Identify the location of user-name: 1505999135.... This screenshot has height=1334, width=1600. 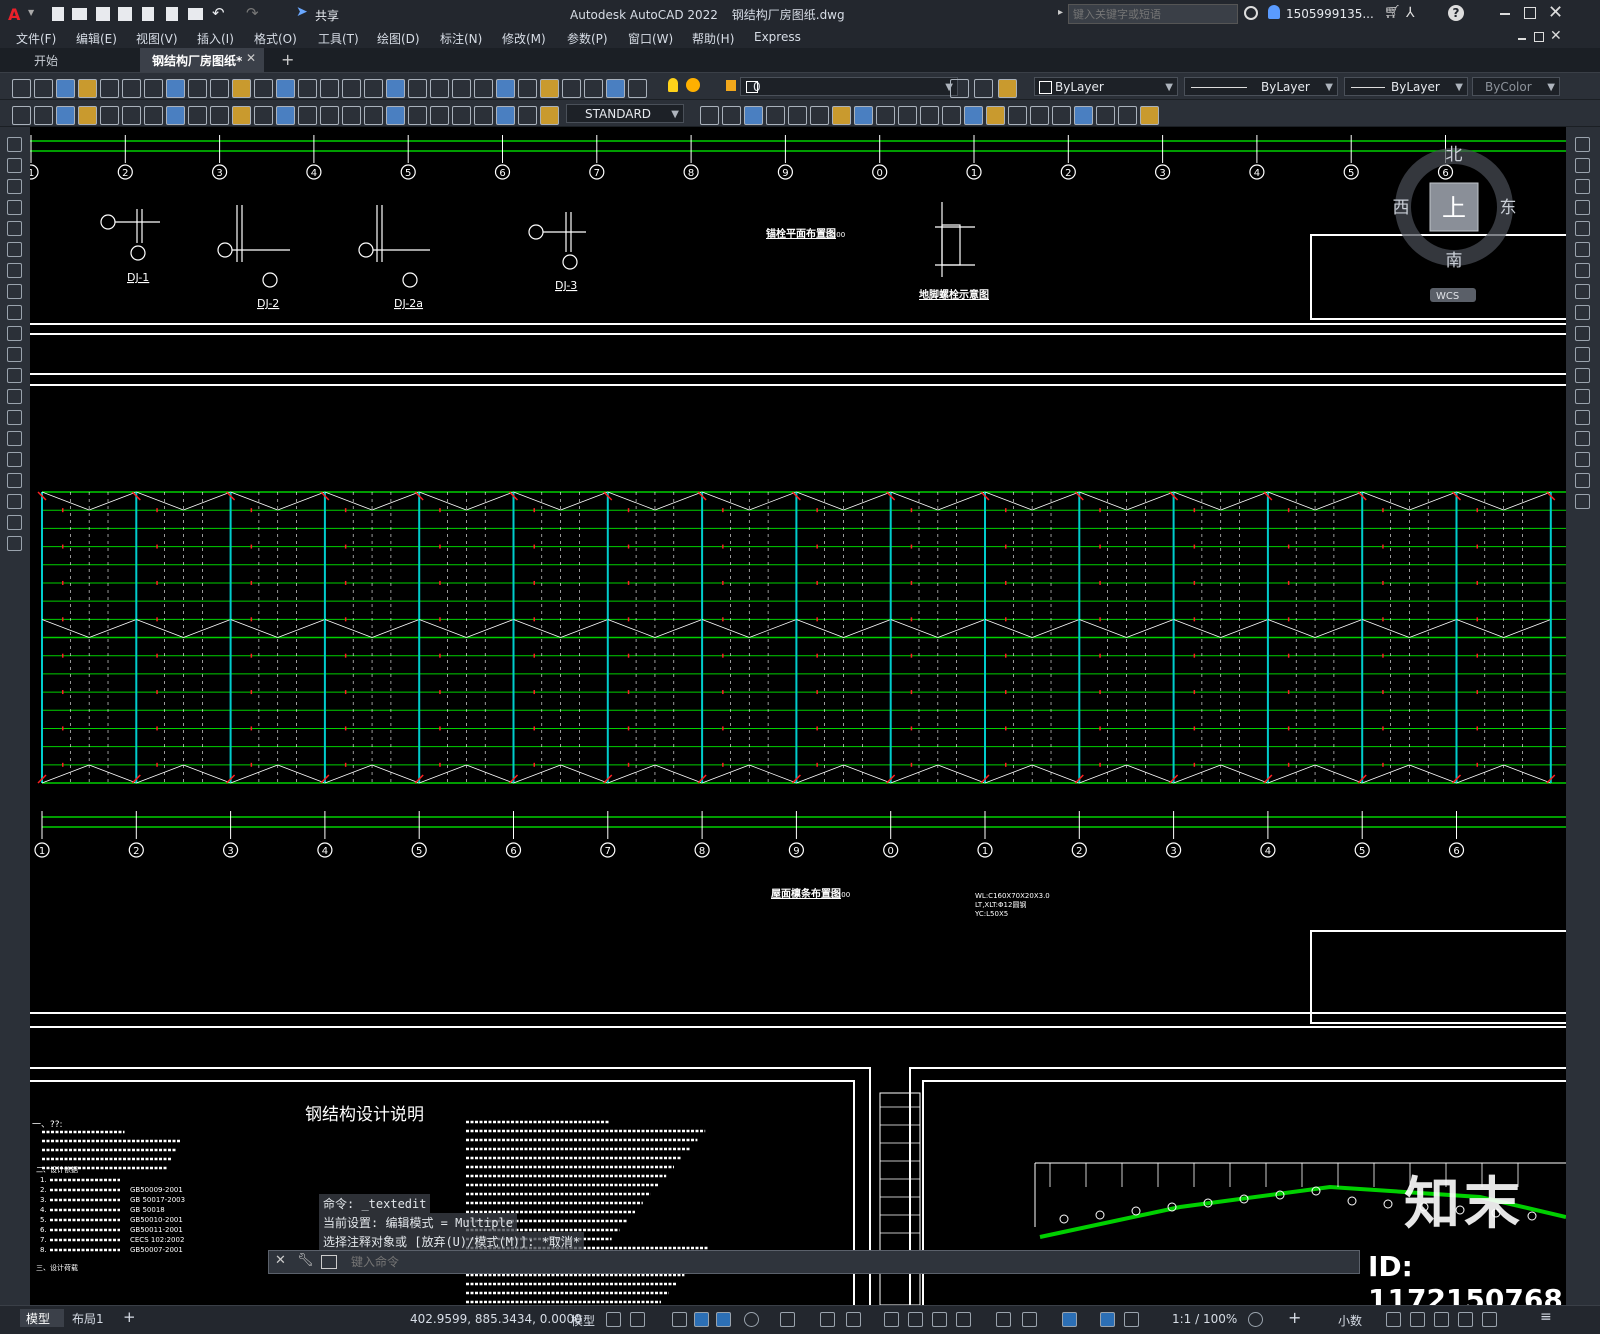
(1330, 14).